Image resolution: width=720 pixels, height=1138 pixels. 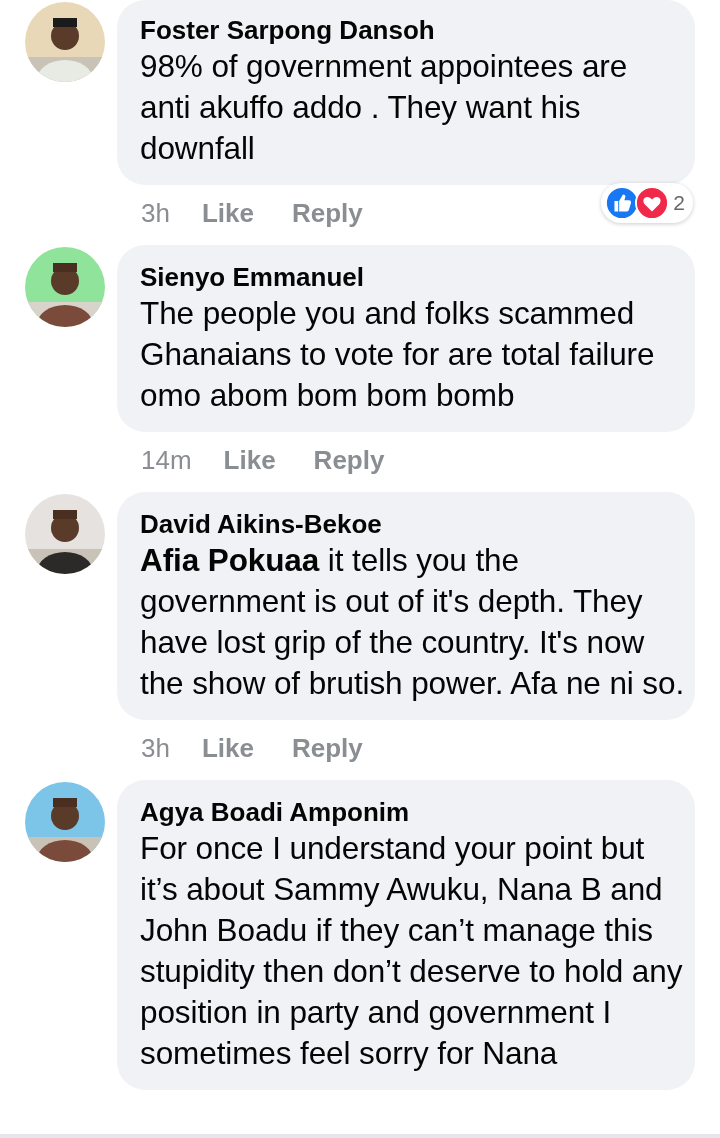 What do you see at coordinates (398, 354) in the screenshot?
I see `comment-text: The people you and folks scammed Ghanaians to vote for are total failure omo abom bom bom bomb` at bounding box center [398, 354].